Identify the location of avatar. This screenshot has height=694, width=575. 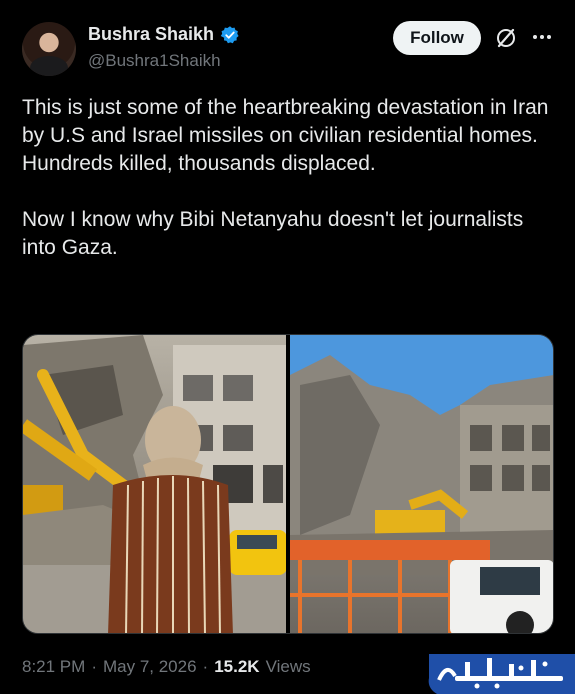
(49, 49).